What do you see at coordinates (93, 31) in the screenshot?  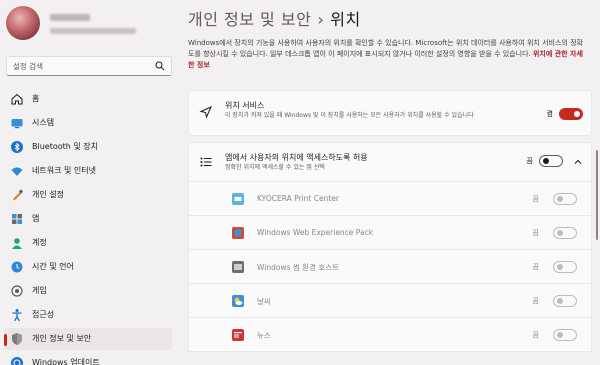 I see `profile-email-blurred` at bounding box center [93, 31].